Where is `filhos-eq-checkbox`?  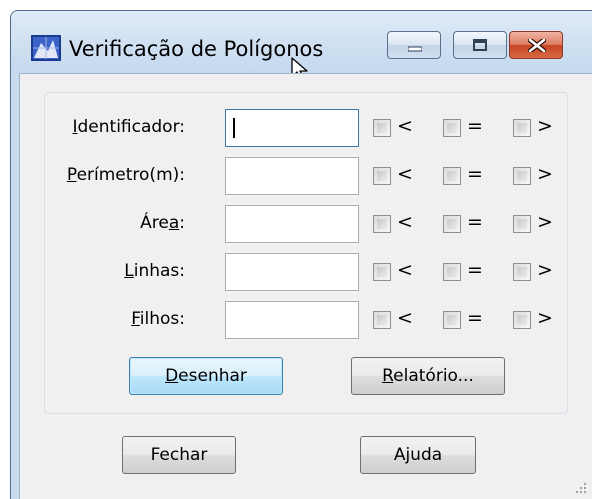
filhos-eq-checkbox is located at coordinates (452, 320).